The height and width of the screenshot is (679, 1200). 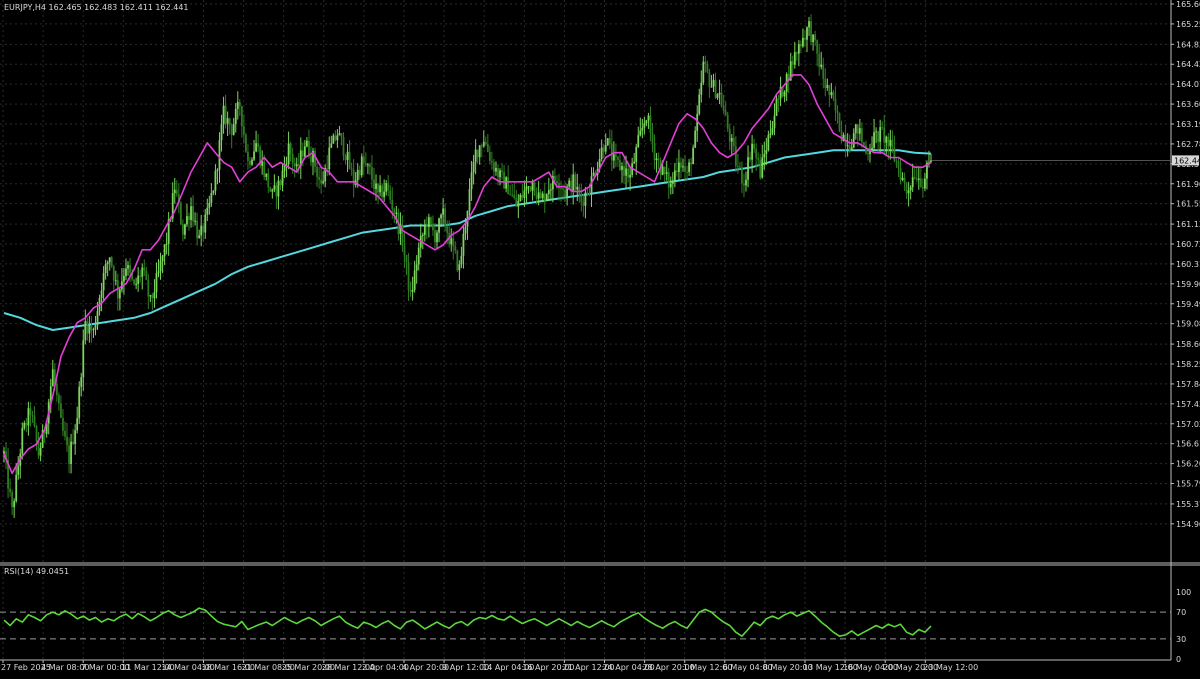 I want to click on rsi-info-label: RSI(14) 49.0451, so click(x=37, y=571).